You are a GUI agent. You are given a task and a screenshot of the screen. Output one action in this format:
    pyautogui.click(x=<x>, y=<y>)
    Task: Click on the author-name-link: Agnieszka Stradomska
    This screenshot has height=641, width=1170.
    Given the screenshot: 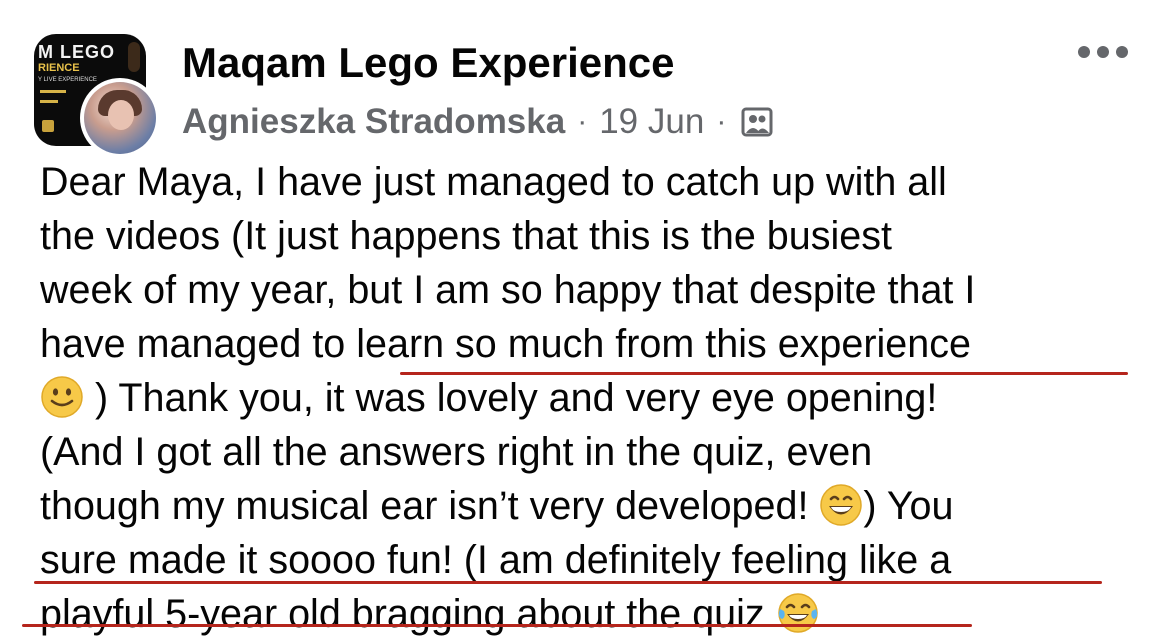 What is the action you would take?
    pyautogui.click(x=373, y=122)
    